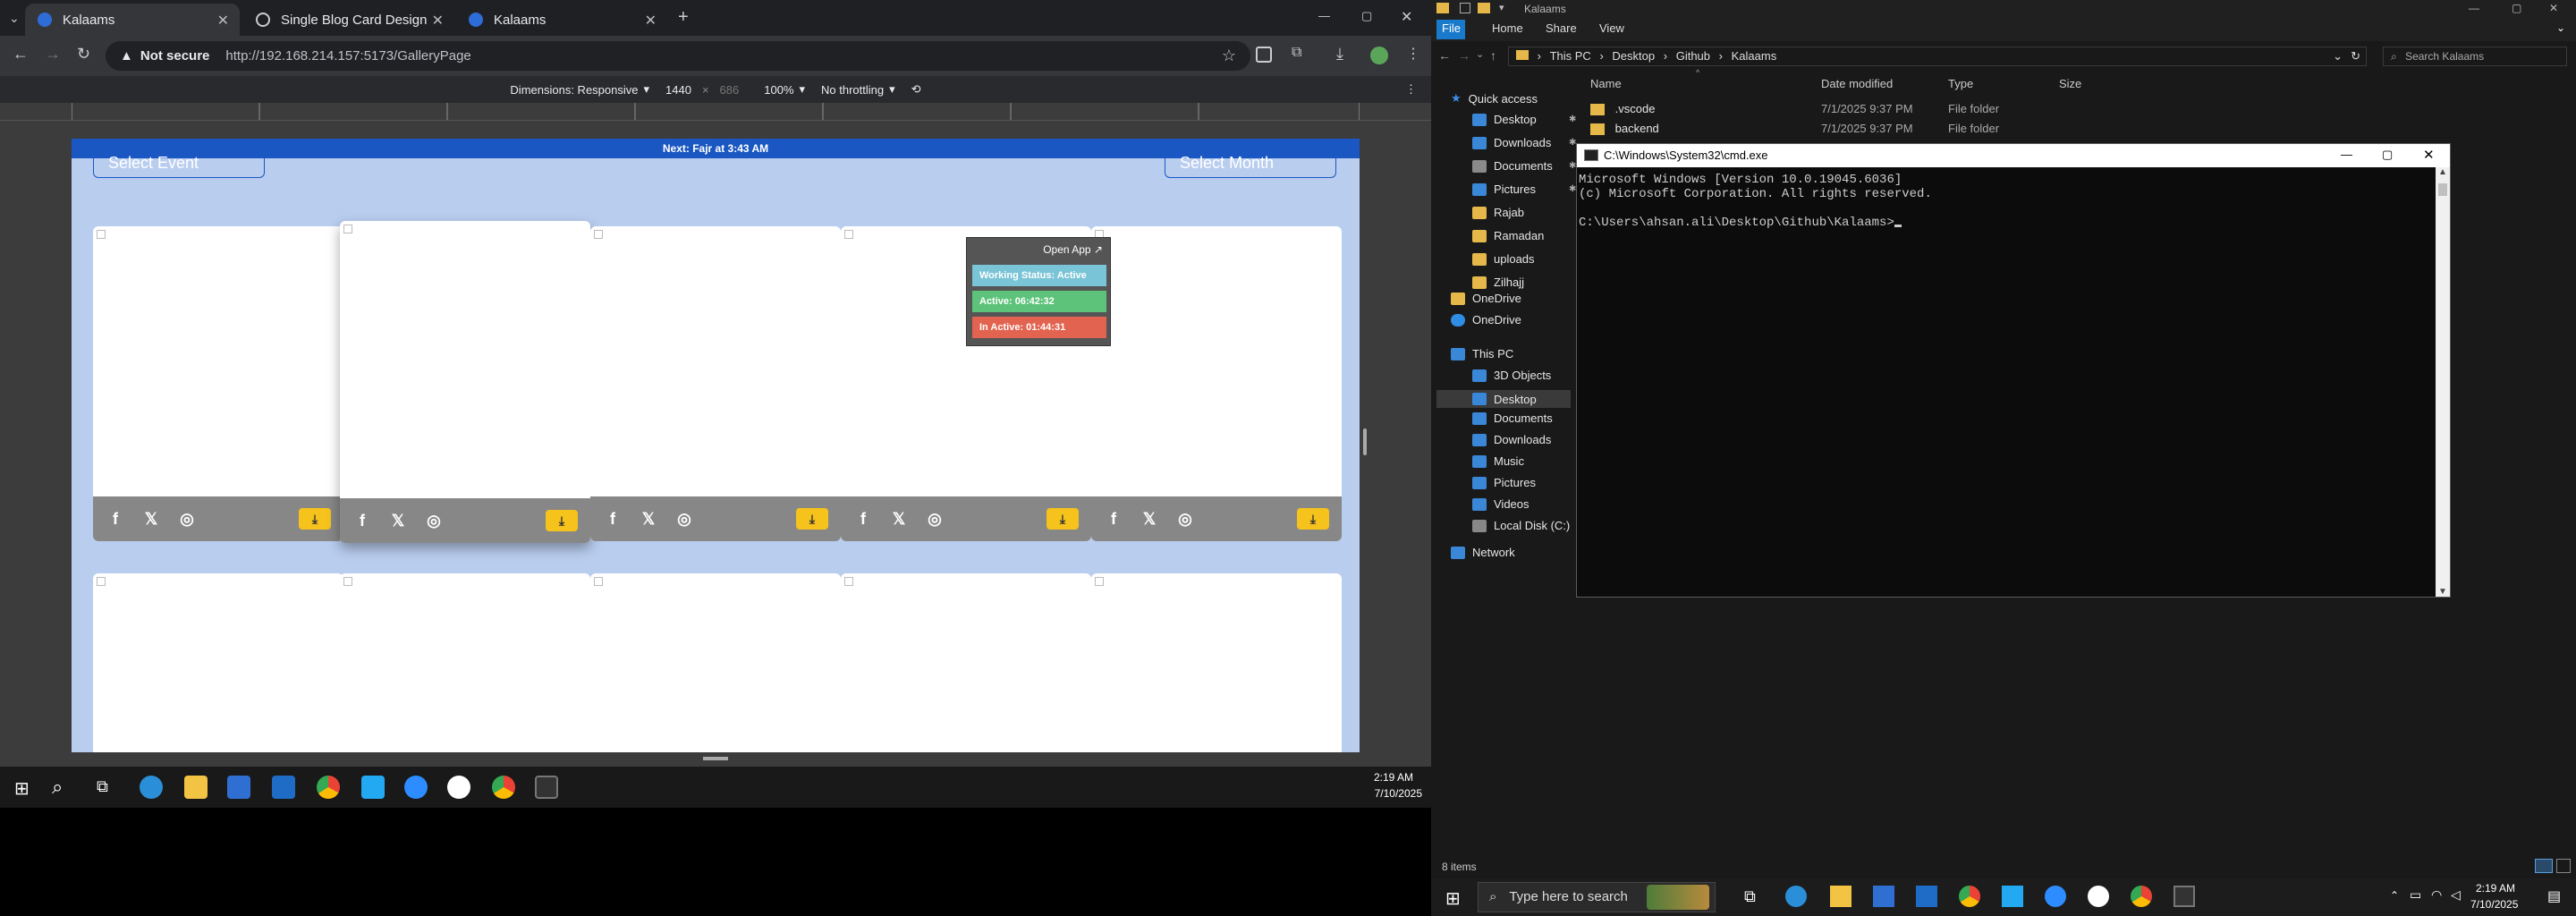 Image resolution: width=2576 pixels, height=916 pixels. Describe the element at coordinates (1493, 55) in the screenshot. I see `up-icon: ↑` at that location.